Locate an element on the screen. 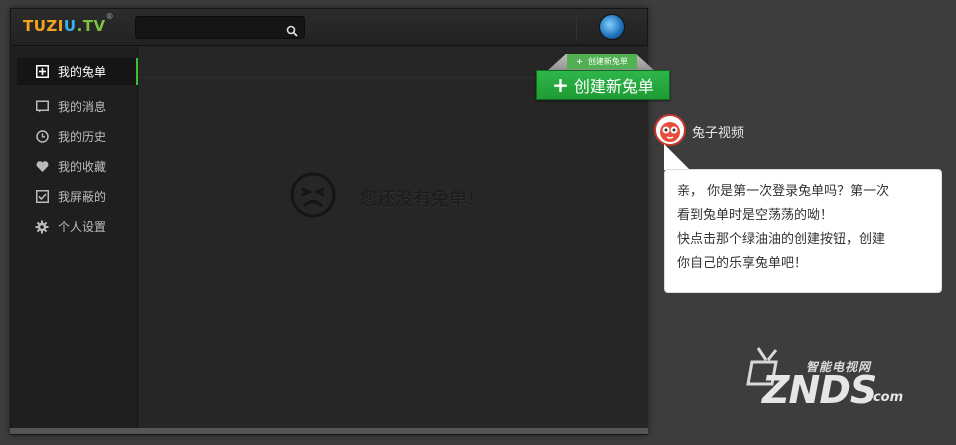 Image resolution: width=956 pixels, height=445 pixels. top-bar: TUZIU.TV® is located at coordinates (329, 27).